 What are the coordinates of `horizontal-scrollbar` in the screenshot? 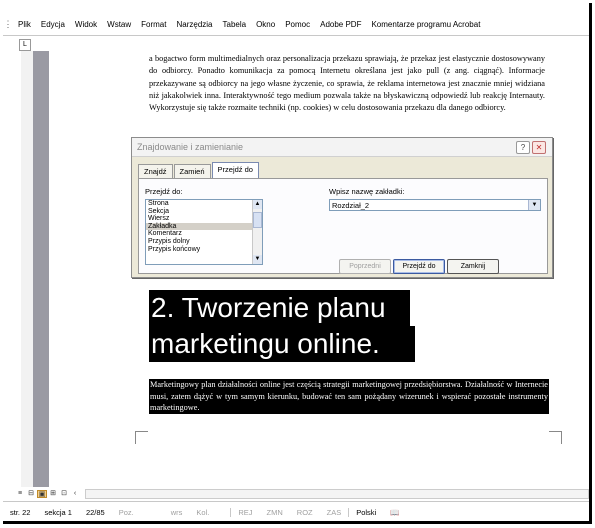 It's located at (337, 494).